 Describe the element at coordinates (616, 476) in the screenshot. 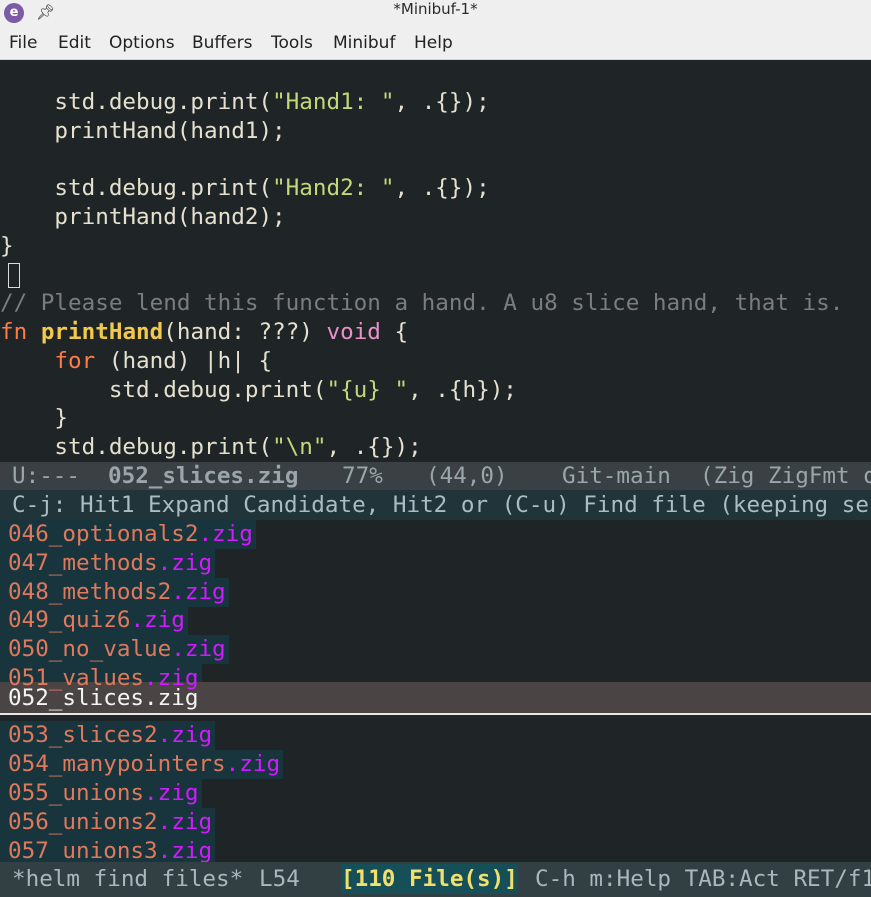

I see `mode-line-vc: Git-main` at that location.